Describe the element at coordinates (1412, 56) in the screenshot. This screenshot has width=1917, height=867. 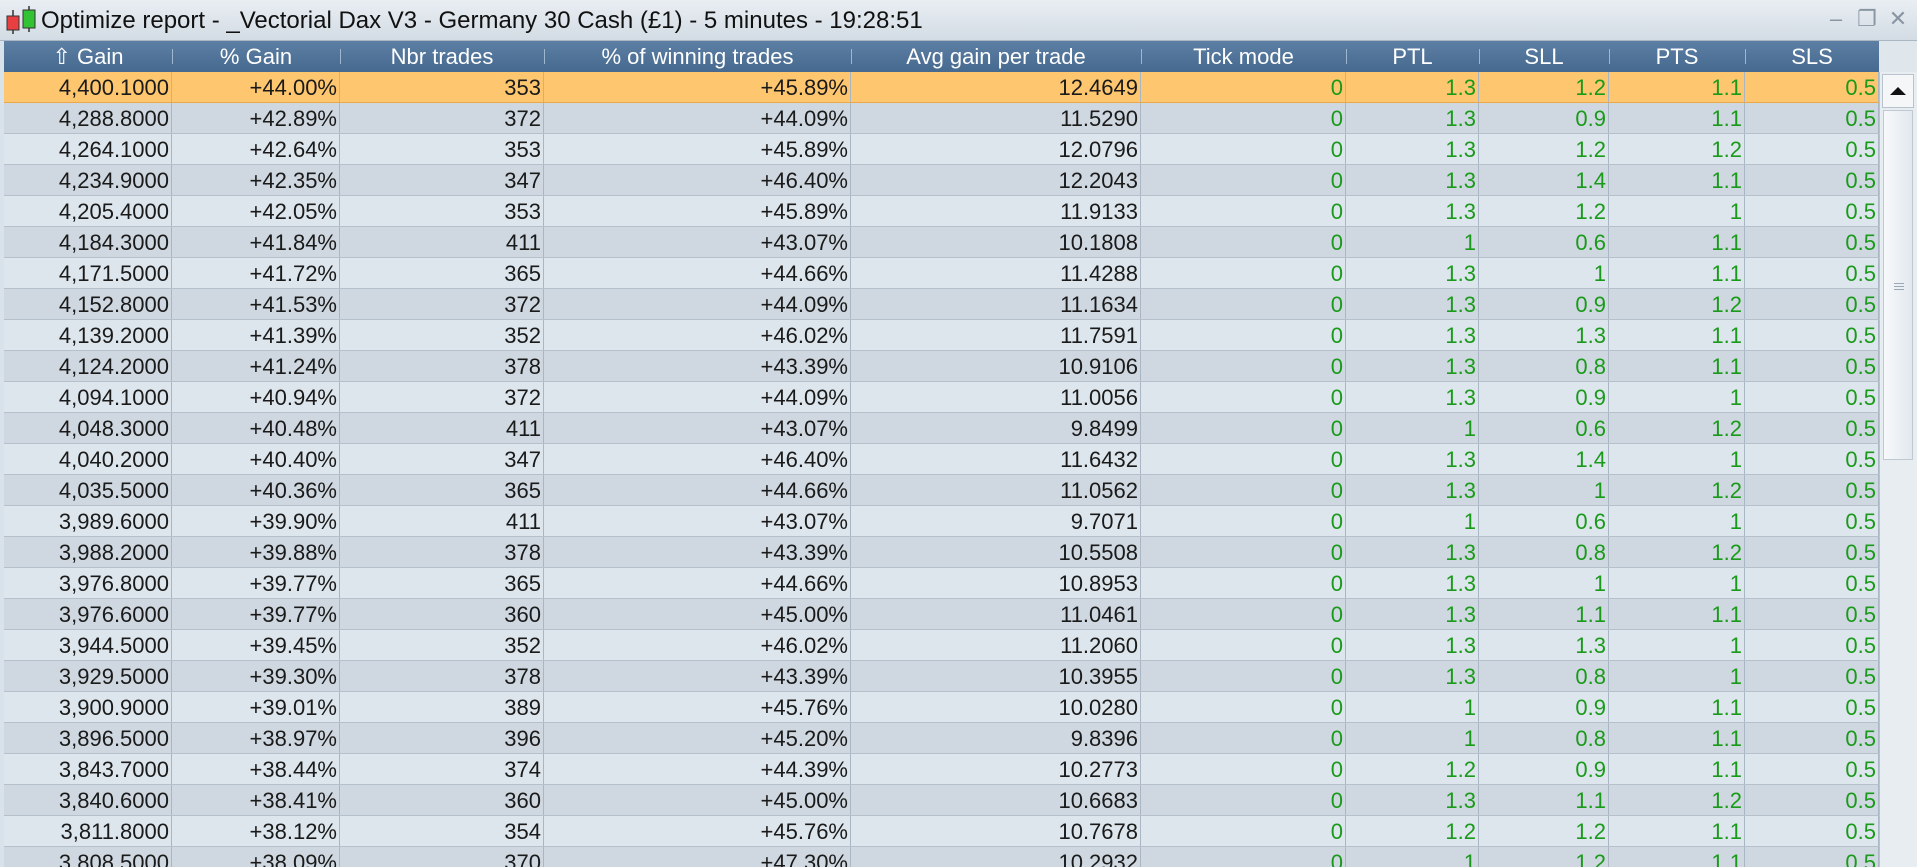
I see `column-header-ptl: PTL` at that location.